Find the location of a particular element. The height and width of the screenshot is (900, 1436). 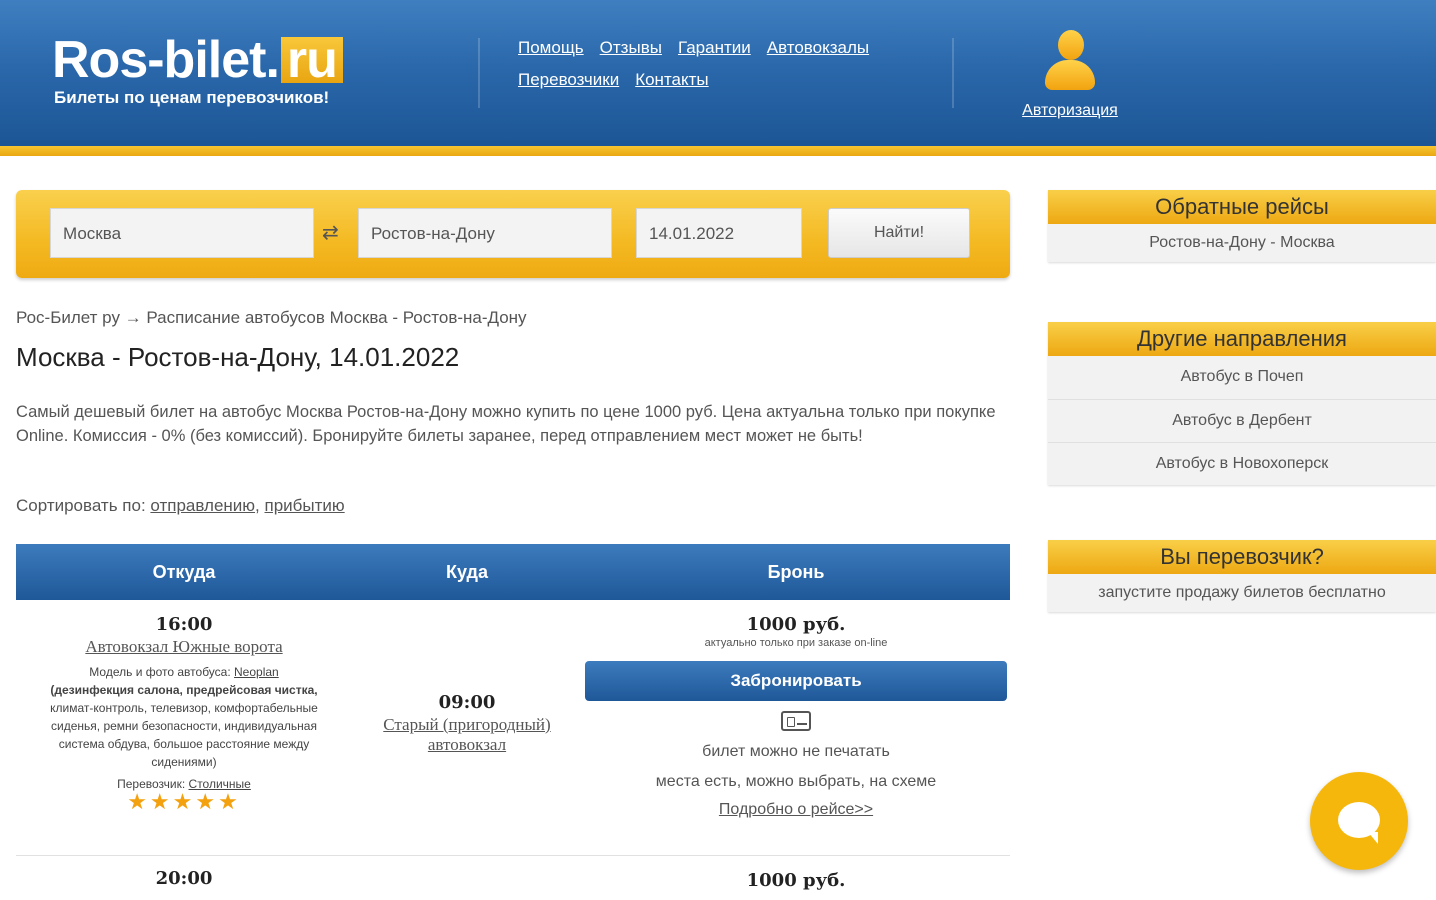

departure-station-link: Автовокзал Южные ворота is located at coordinates (184, 647).